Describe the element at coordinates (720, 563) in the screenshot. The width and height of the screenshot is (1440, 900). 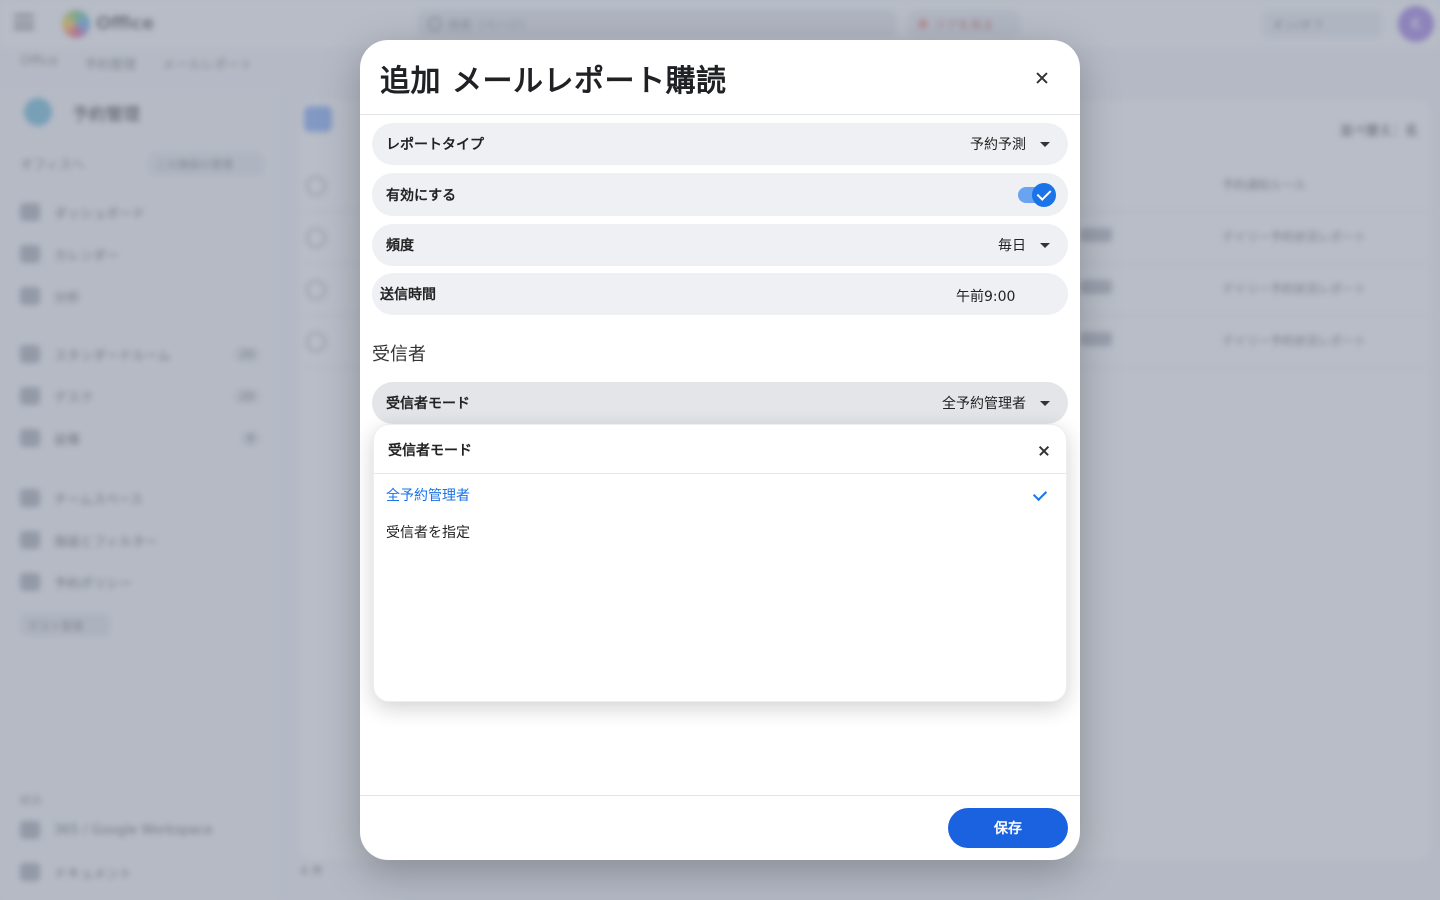
I see `recipient-mode-dropdown: 受信者モード 全予約管理者 受信者を指定` at that location.